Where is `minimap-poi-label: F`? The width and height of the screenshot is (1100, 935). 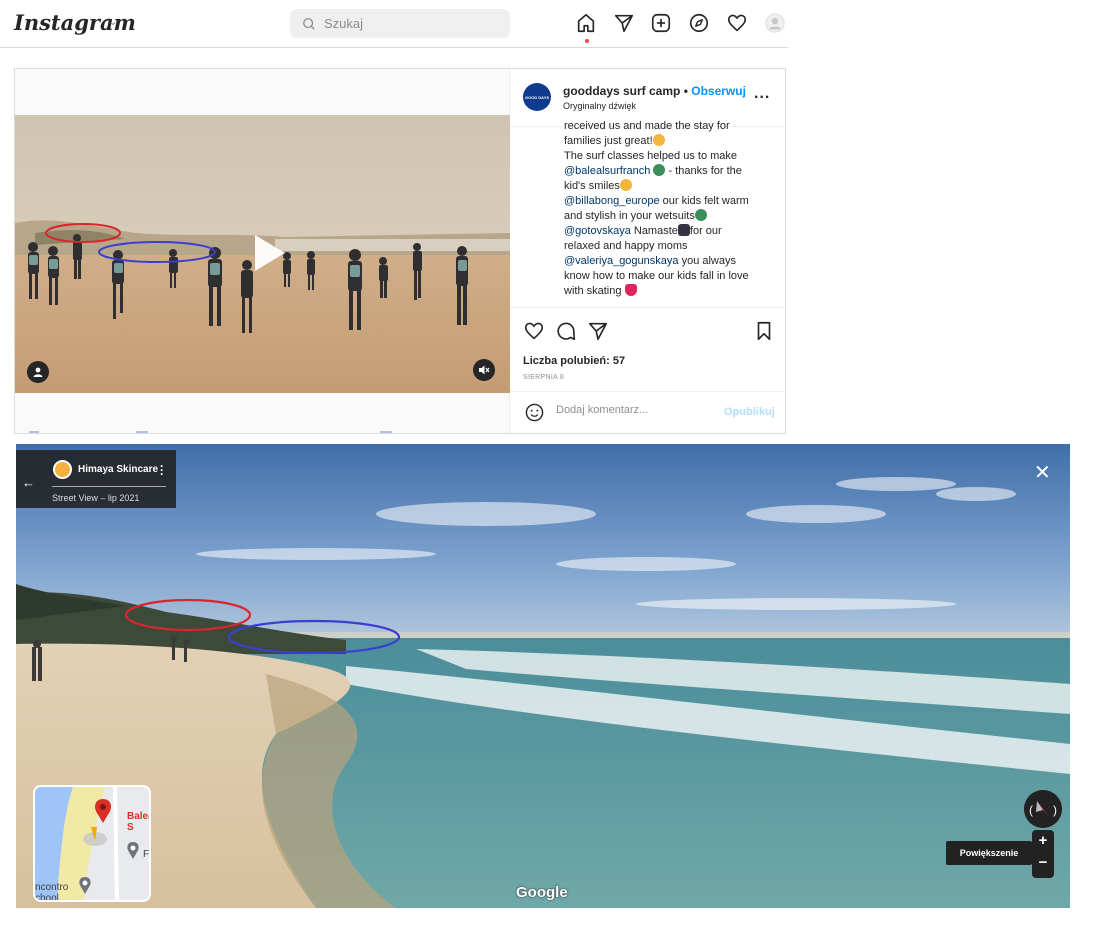
minimap-poi-label: F is located at coordinates (146, 854).